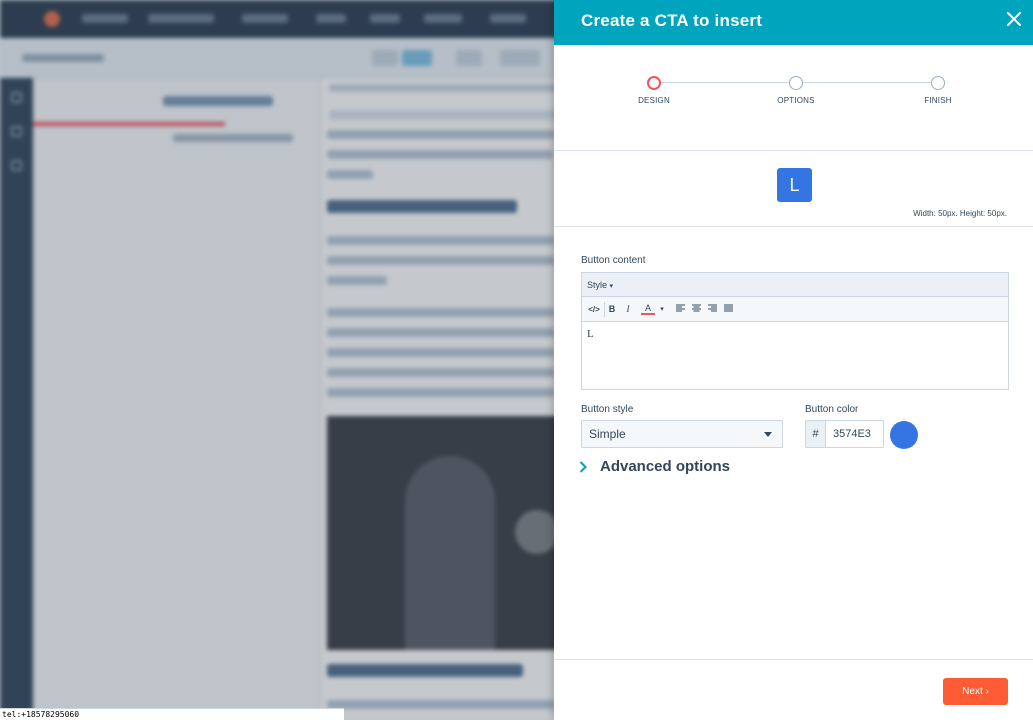 The image size is (1033, 720). I want to click on caret-down-icon, so click(768, 434).